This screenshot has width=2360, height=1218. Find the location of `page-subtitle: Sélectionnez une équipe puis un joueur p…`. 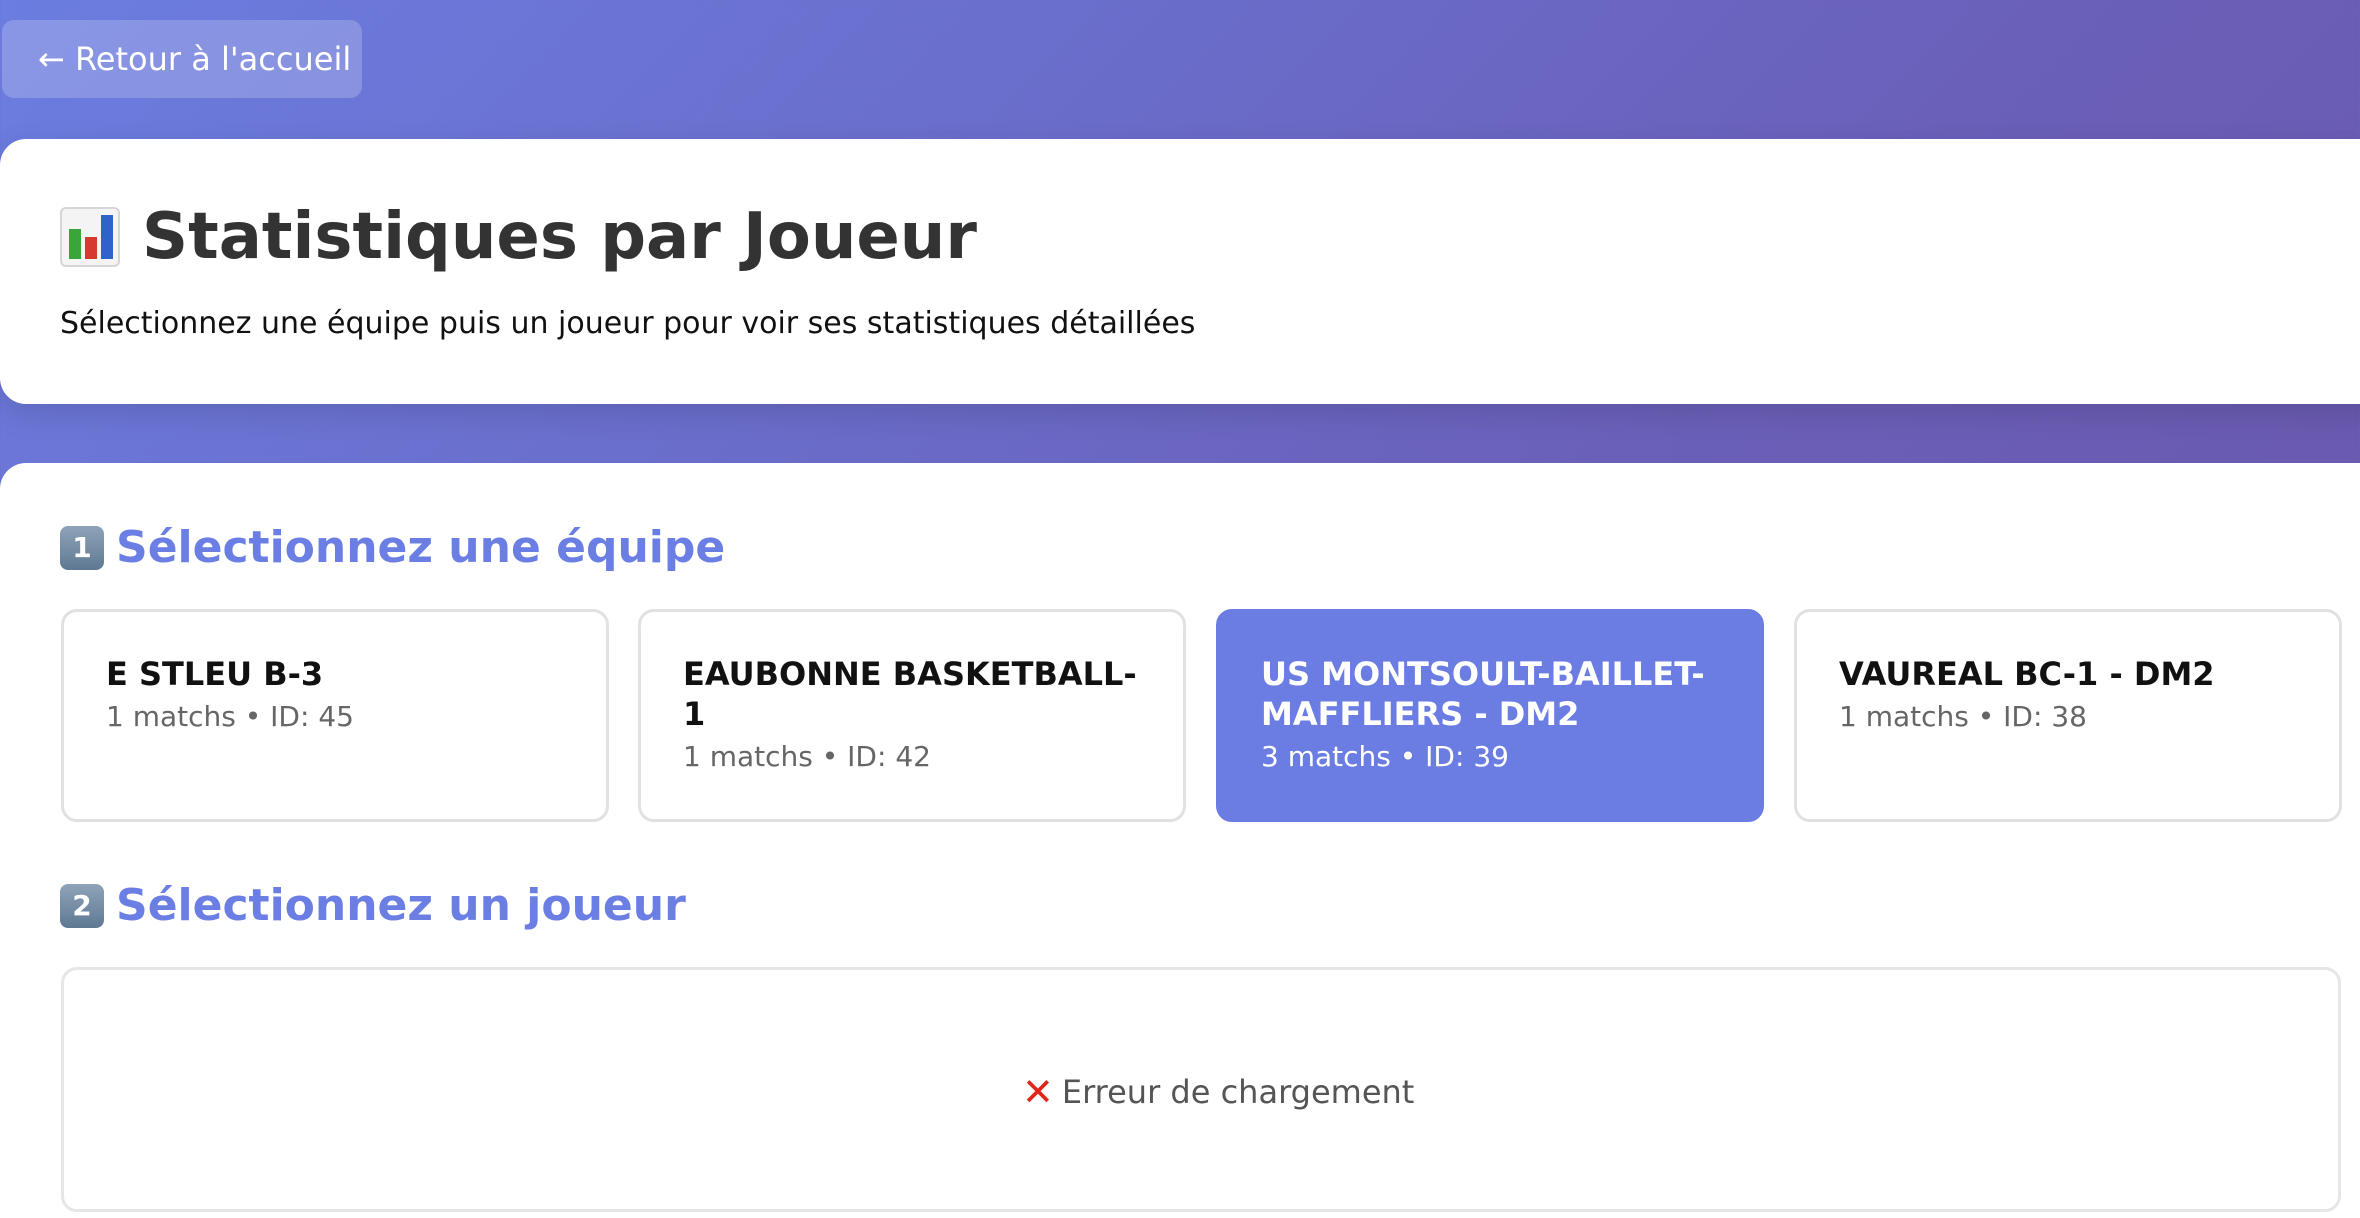

page-subtitle: Sélectionnez une équipe puis un joueur p… is located at coordinates (628, 323).